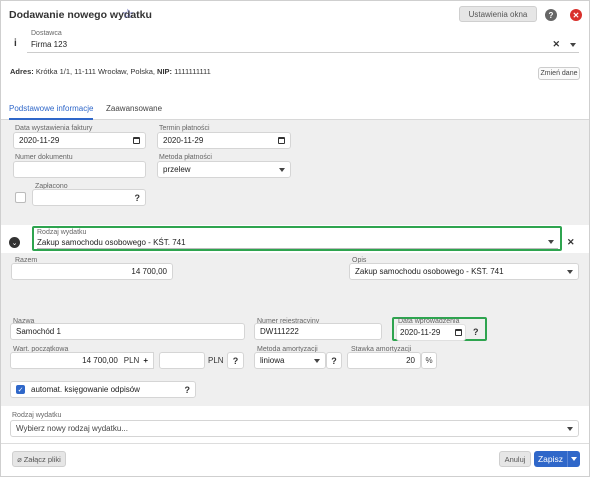 The width and height of the screenshot is (590, 477). I want to click on cancel-button: Anuluj, so click(515, 459).